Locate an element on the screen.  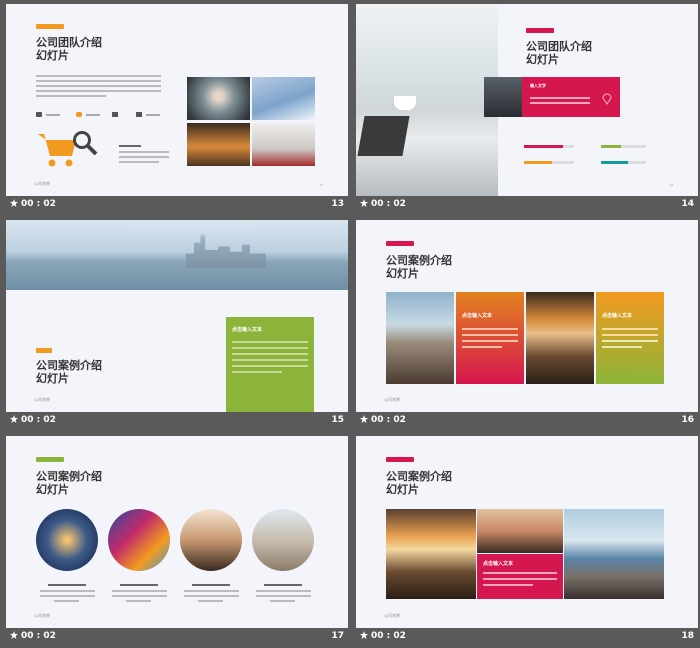
circle-photo-colorful is located at coordinates (139, 540).